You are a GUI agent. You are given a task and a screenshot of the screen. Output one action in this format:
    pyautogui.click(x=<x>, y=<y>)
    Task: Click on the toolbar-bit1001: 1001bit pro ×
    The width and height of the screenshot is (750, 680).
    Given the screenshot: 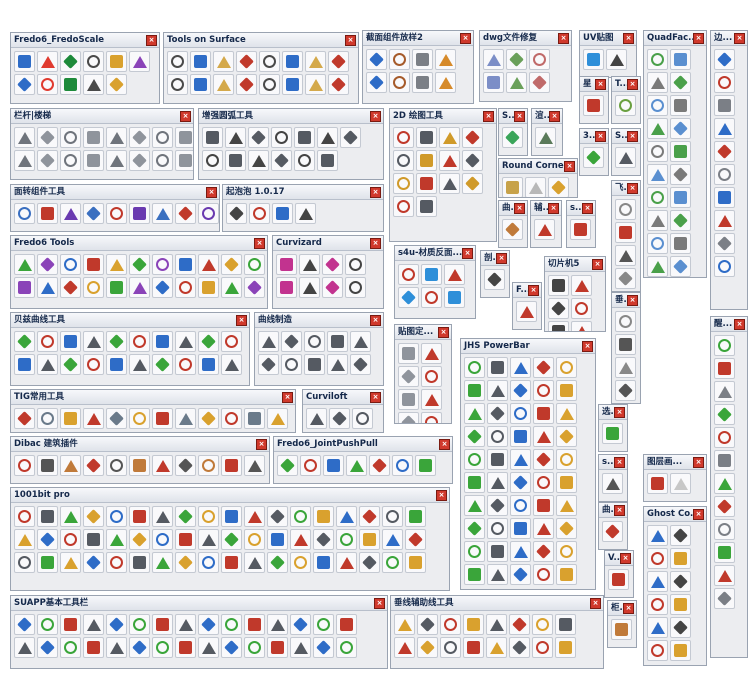 What is the action you would take?
    pyautogui.click(x=230, y=539)
    